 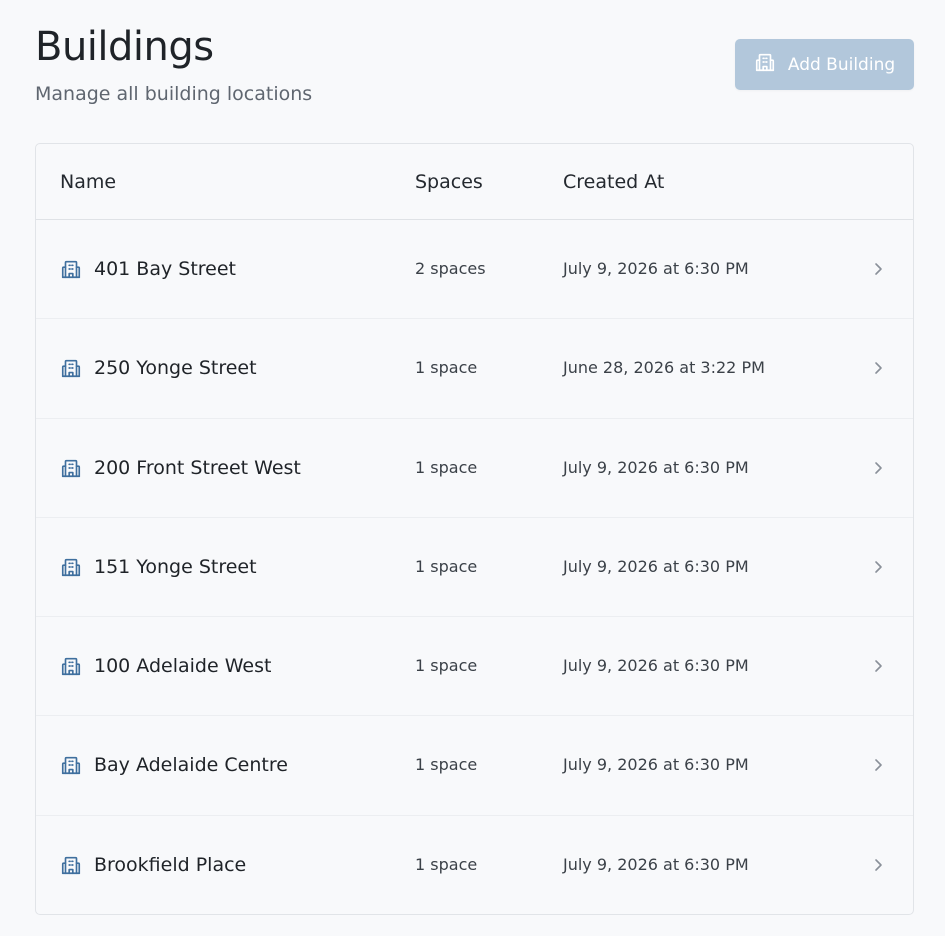 What do you see at coordinates (613, 182) in the screenshot?
I see `column-header-created-at: Created At` at bounding box center [613, 182].